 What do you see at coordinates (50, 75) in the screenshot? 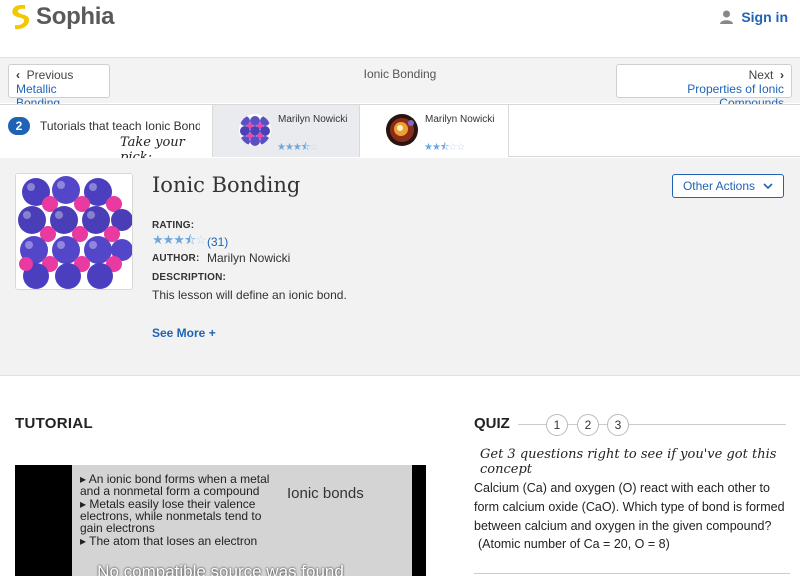
I see `previous-label: Previous` at bounding box center [50, 75].